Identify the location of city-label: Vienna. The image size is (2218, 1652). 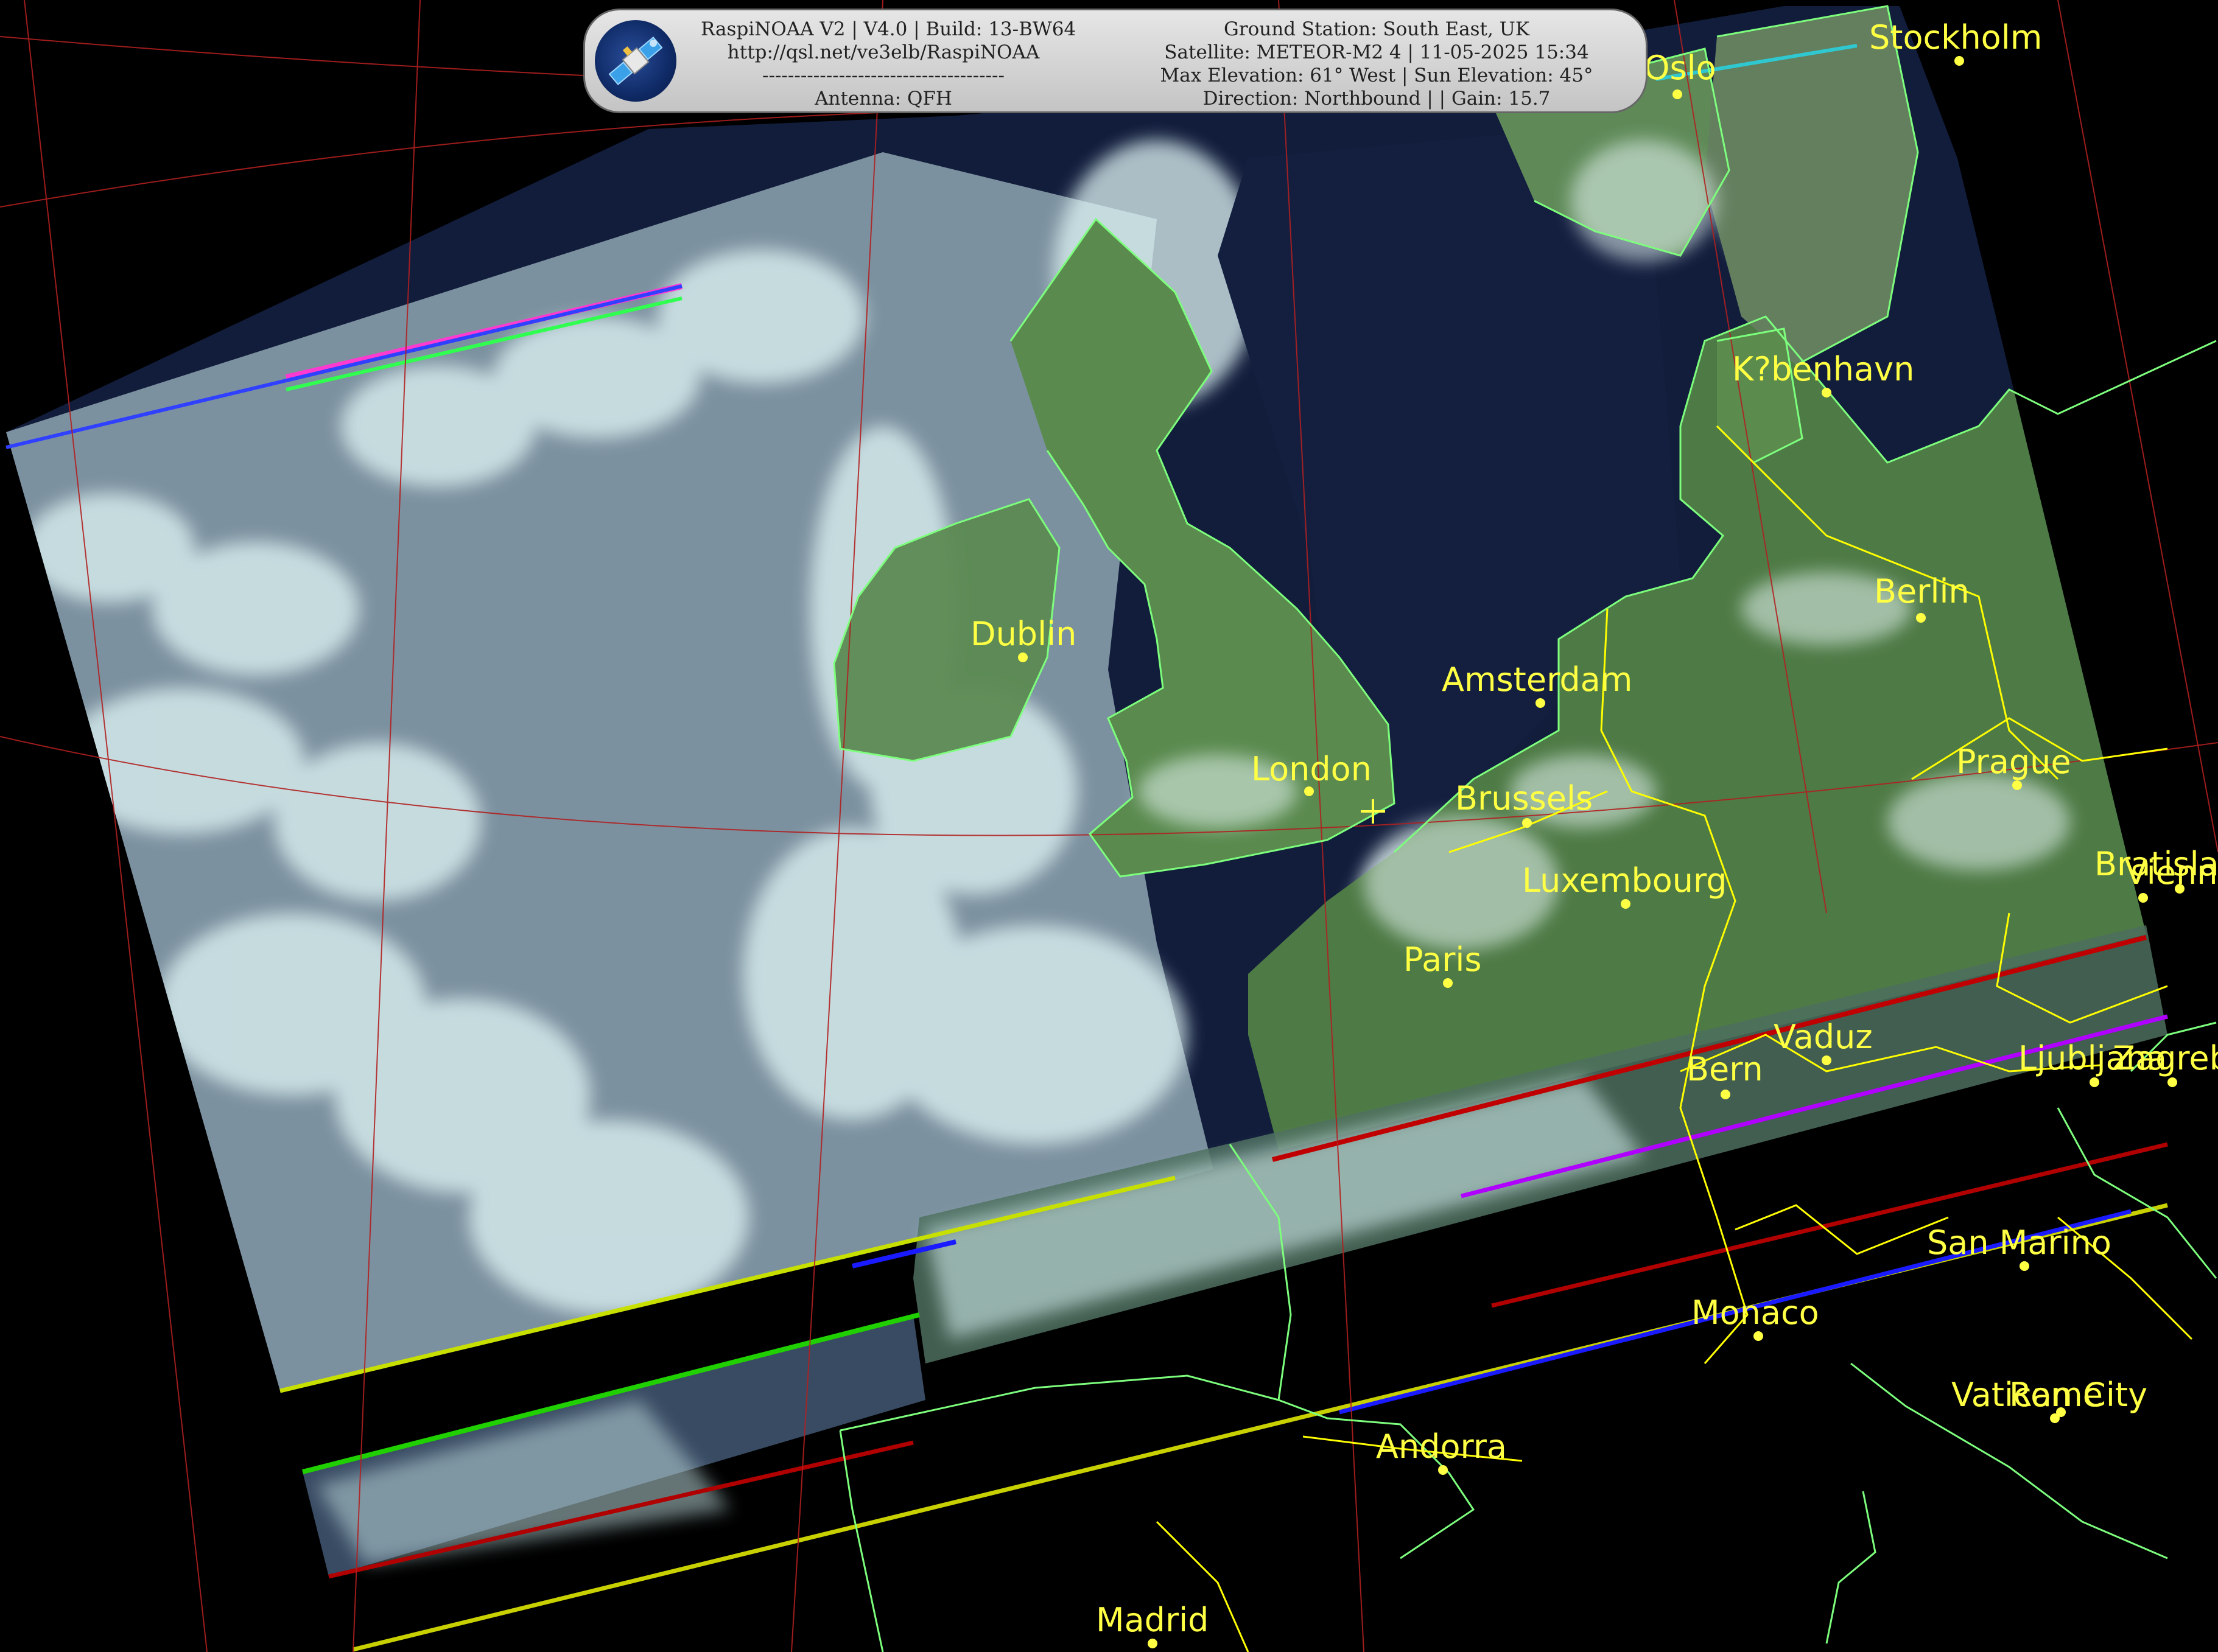
(2171, 872).